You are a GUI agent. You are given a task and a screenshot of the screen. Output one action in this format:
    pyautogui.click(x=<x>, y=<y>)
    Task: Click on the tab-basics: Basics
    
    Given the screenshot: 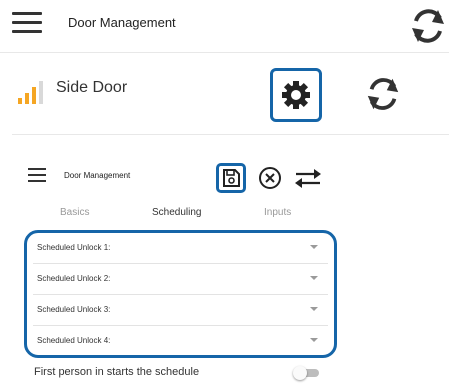 What is the action you would take?
    pyautogui.click(x=74, y=212)
    